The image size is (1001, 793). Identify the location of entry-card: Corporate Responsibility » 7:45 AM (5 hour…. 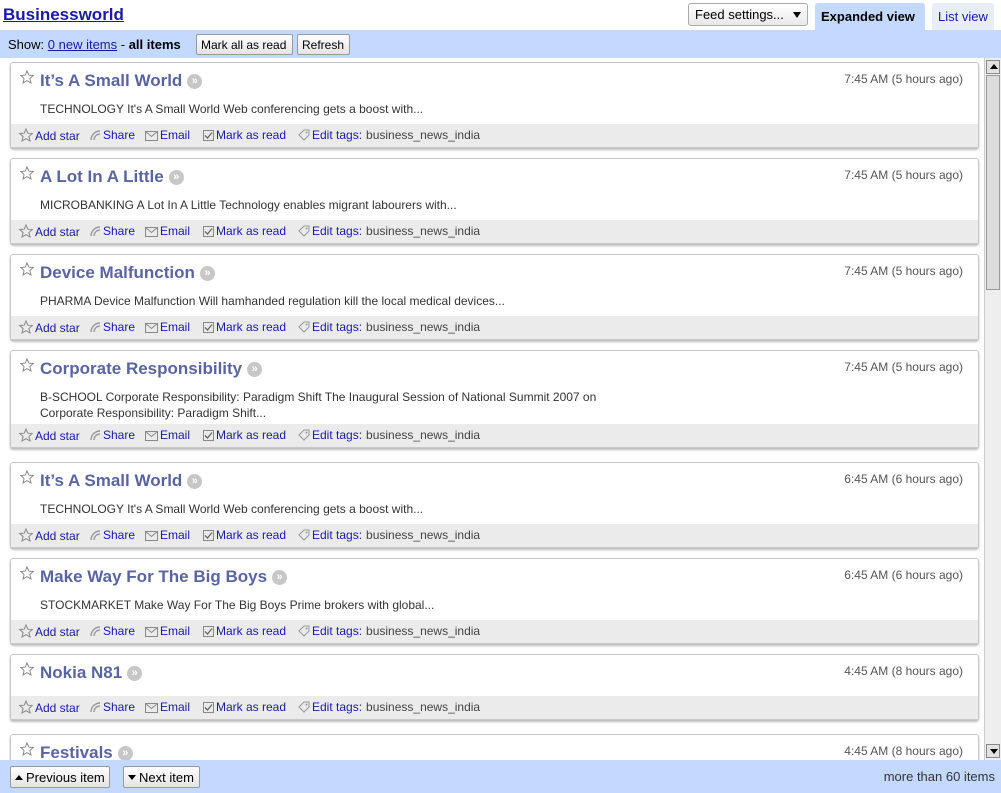
(494, 399).